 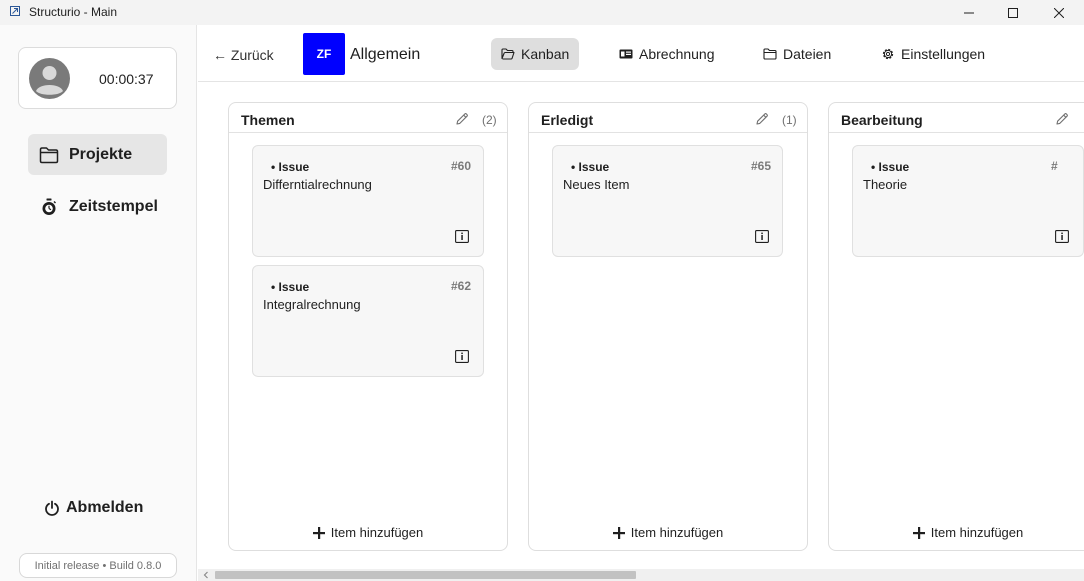 I want to click on sidebar-item-zeitstempel: Zeitstempel, so click(x=97, y=206).